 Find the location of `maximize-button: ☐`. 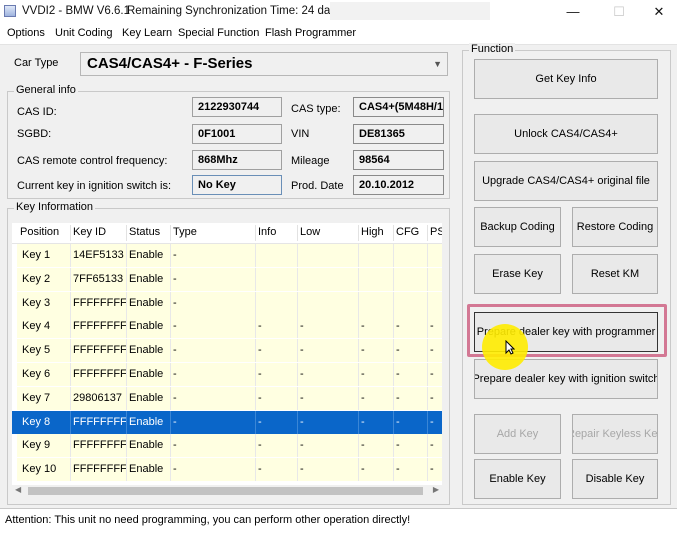

maximize-button: ☐ is located at coordinates (619, 12).